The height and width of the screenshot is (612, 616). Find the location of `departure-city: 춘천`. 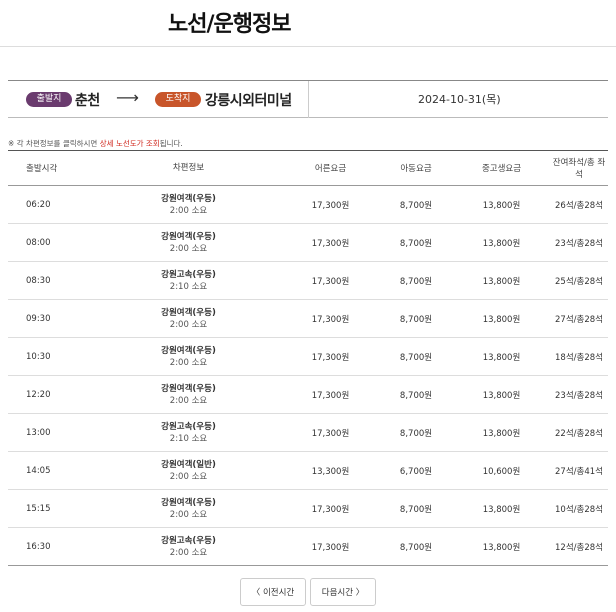

departure-city: 춘천 is located at coordinates (87, 101).